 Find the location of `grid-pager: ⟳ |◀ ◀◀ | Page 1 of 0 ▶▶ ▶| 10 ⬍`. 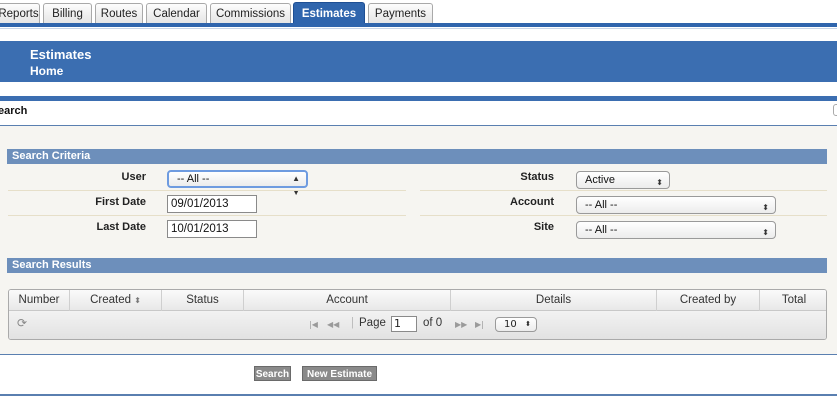

grid-pager: ⟳ |◀ ◀◀ | Page 1 of 0 ▶▶ ▶| 10 ⬍ is located at coordinates (417, 325).